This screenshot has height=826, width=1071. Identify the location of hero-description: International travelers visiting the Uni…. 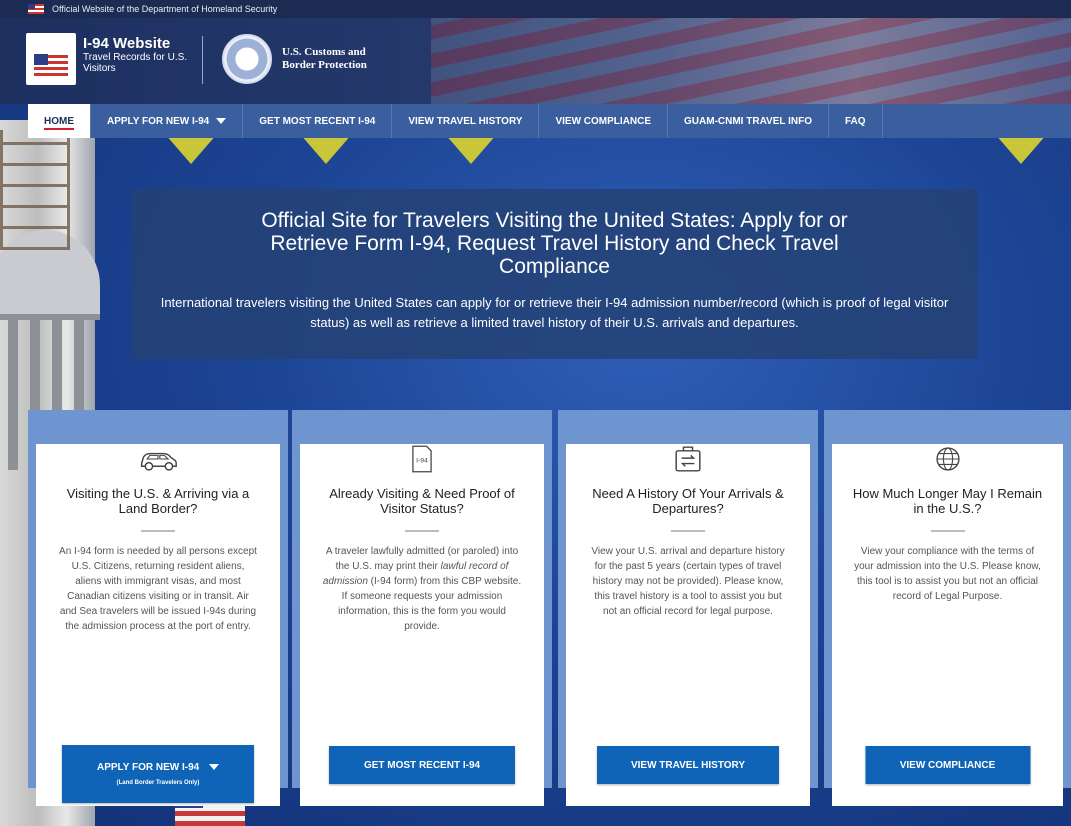
(554, 312).